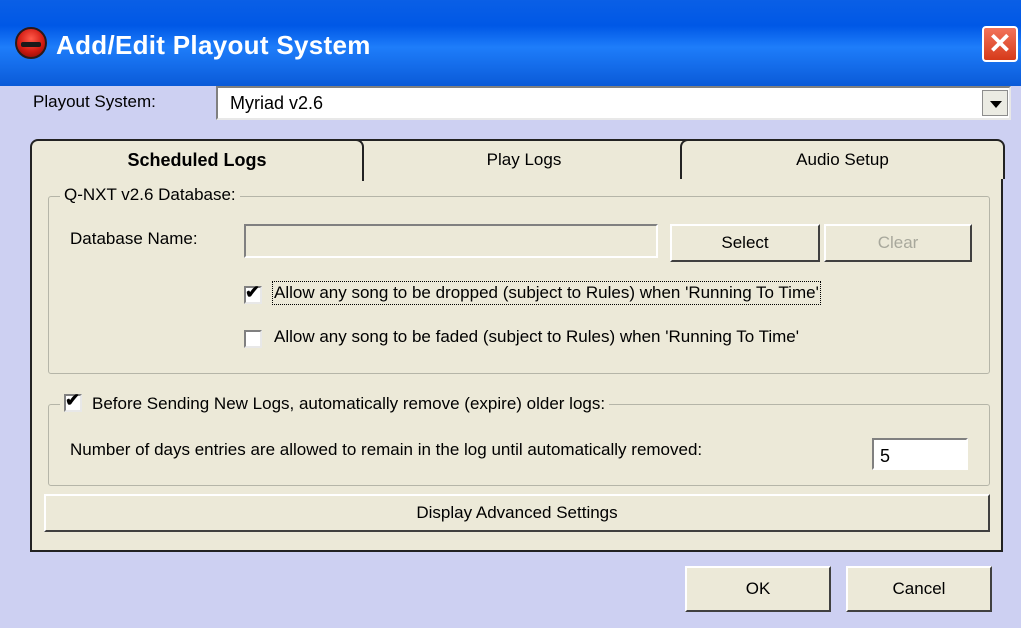 This screenshot has height=628, width=1021. What do you see at coordinates (150, 195) in the screenshot?
I see `database-group-legend: Q-NXT v2.6 Database:` at bounding box center [150, 195].